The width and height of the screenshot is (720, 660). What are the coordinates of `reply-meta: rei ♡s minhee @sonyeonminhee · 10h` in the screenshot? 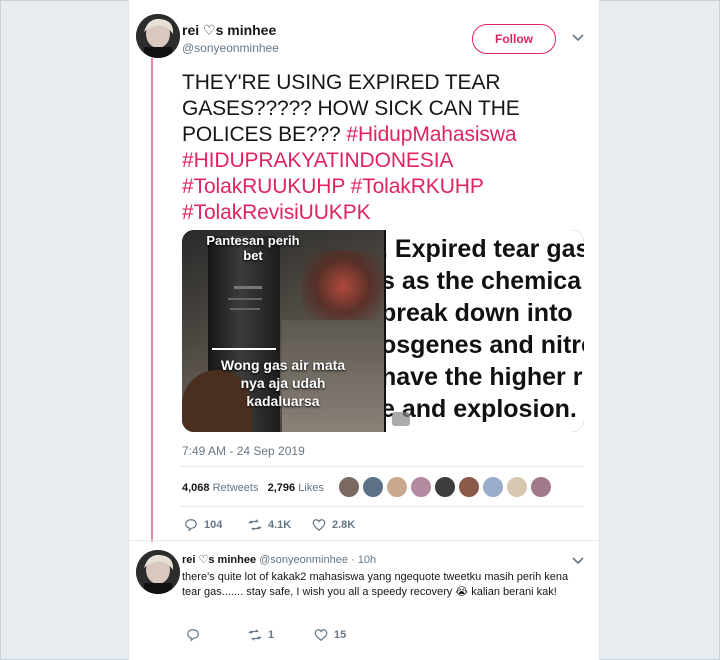 It's located at (279, 559).